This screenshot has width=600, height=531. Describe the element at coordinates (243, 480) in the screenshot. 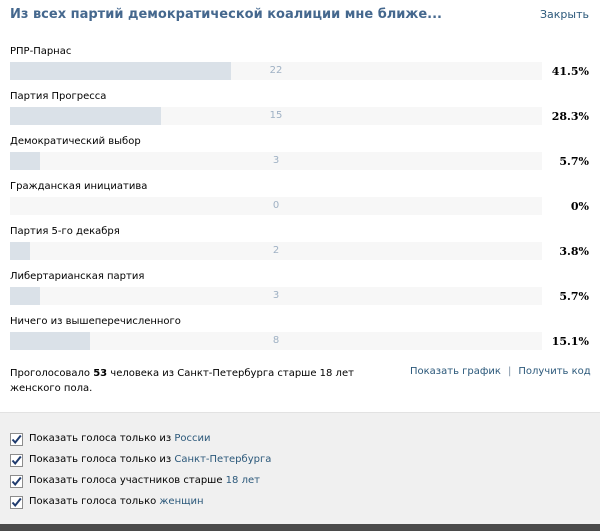

I see `filter-value: 18 лет` at that location.